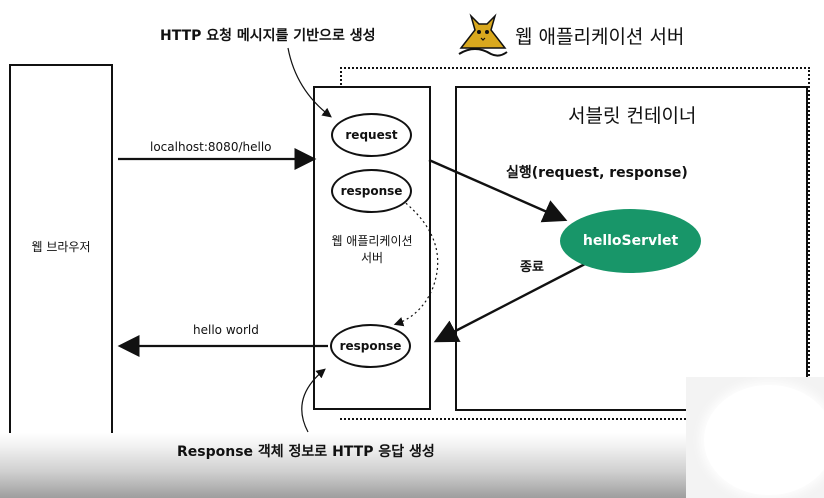  What do you see at coordinates (371, 191) in the screenshot?
I see `response-top-node: response` at bounding box center [371, 191].